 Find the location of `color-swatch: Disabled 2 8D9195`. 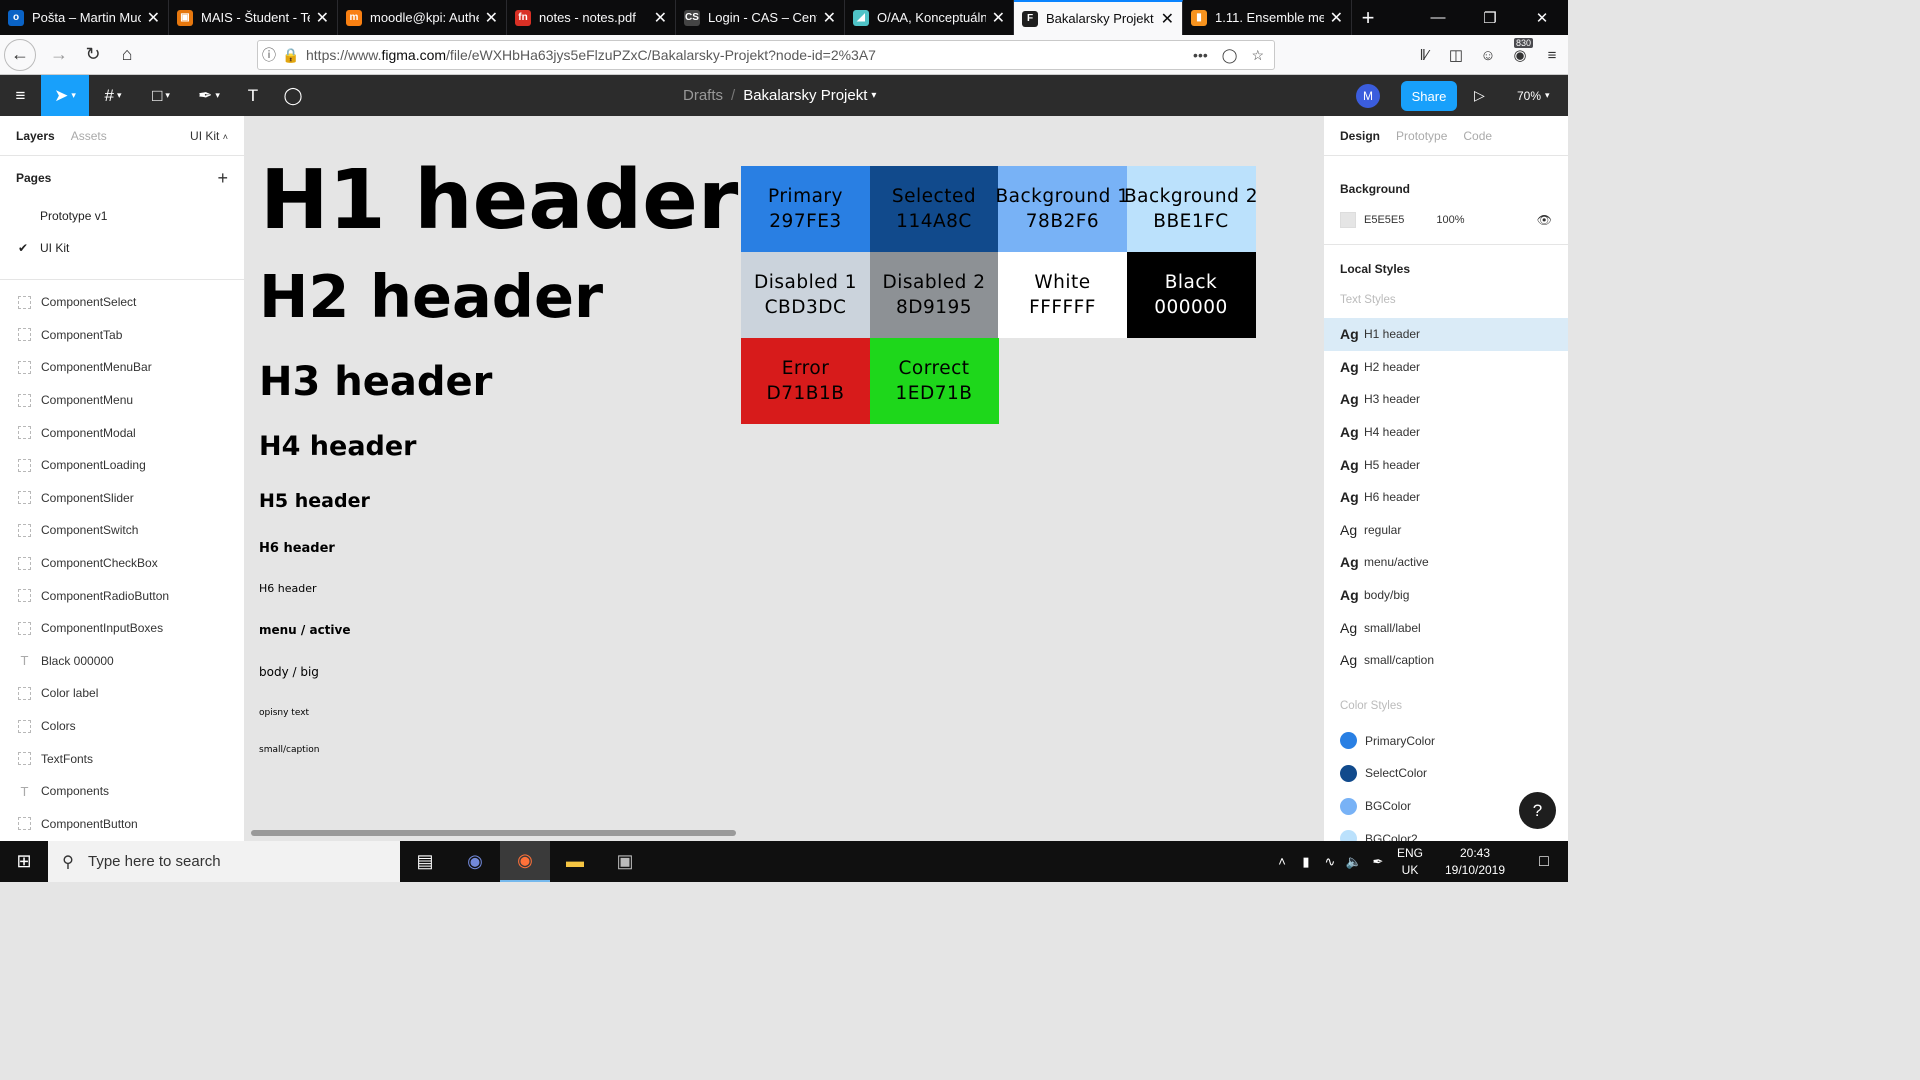

color-swatch: Disabled 2 8D9195 is located at coordinates (934, 295).